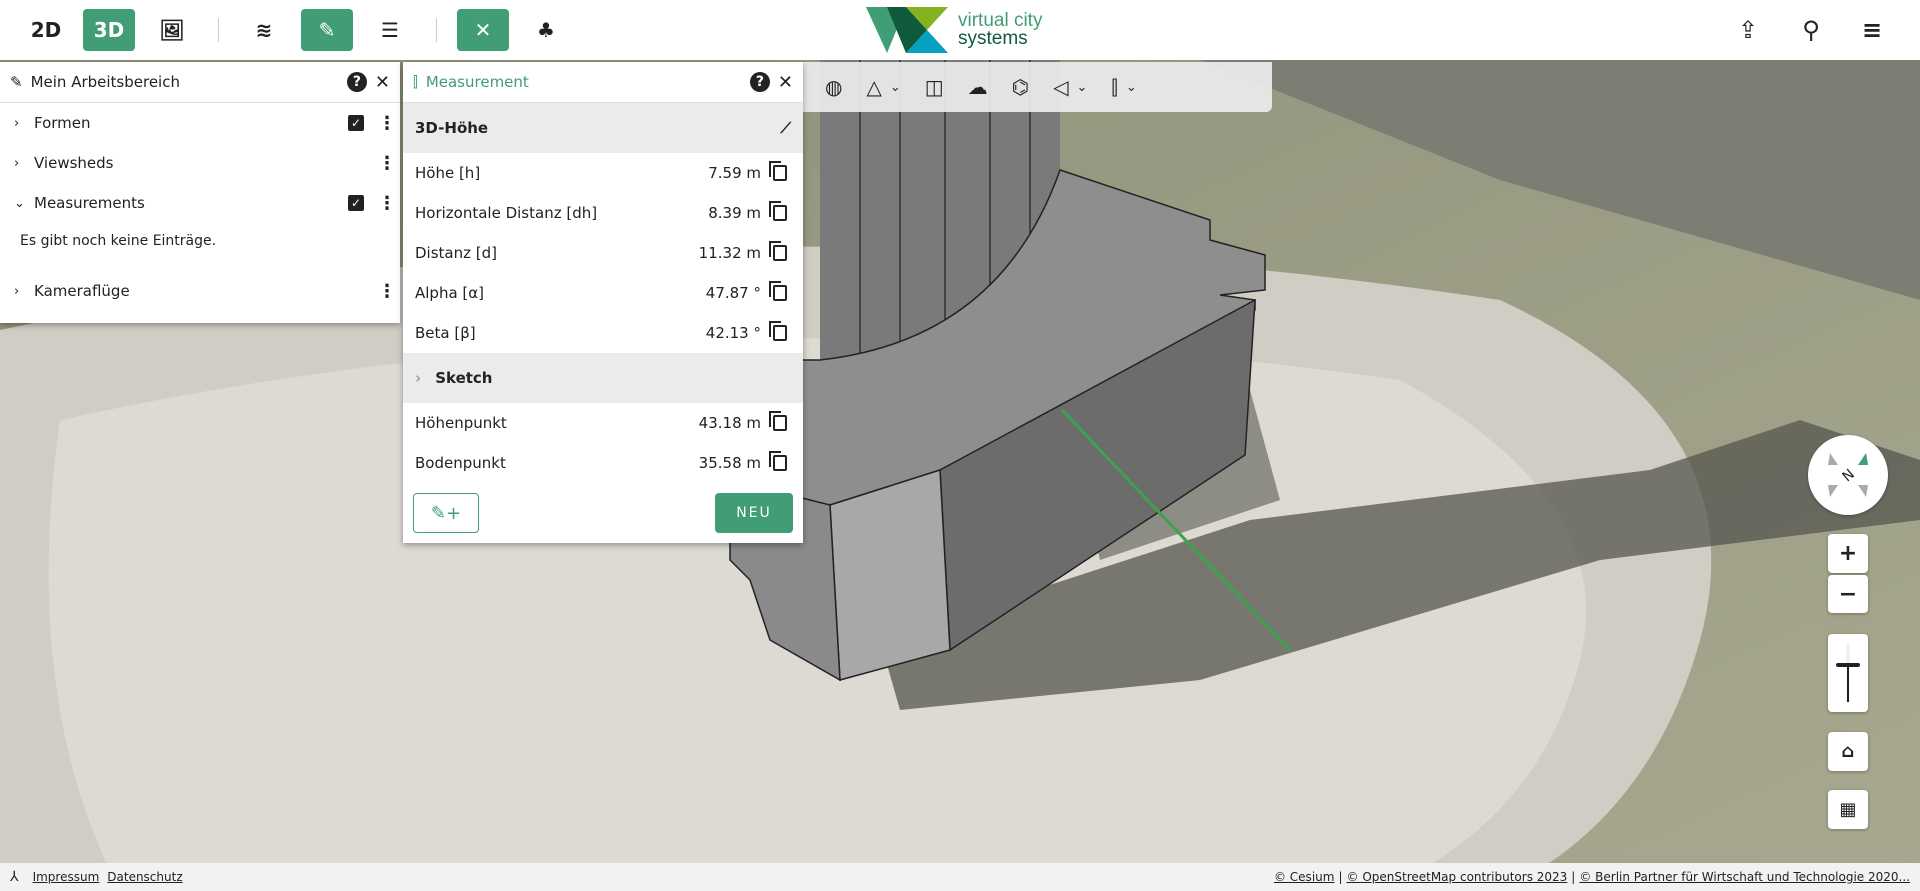  I want to click on compass-icon: N, so click(1848, 475).